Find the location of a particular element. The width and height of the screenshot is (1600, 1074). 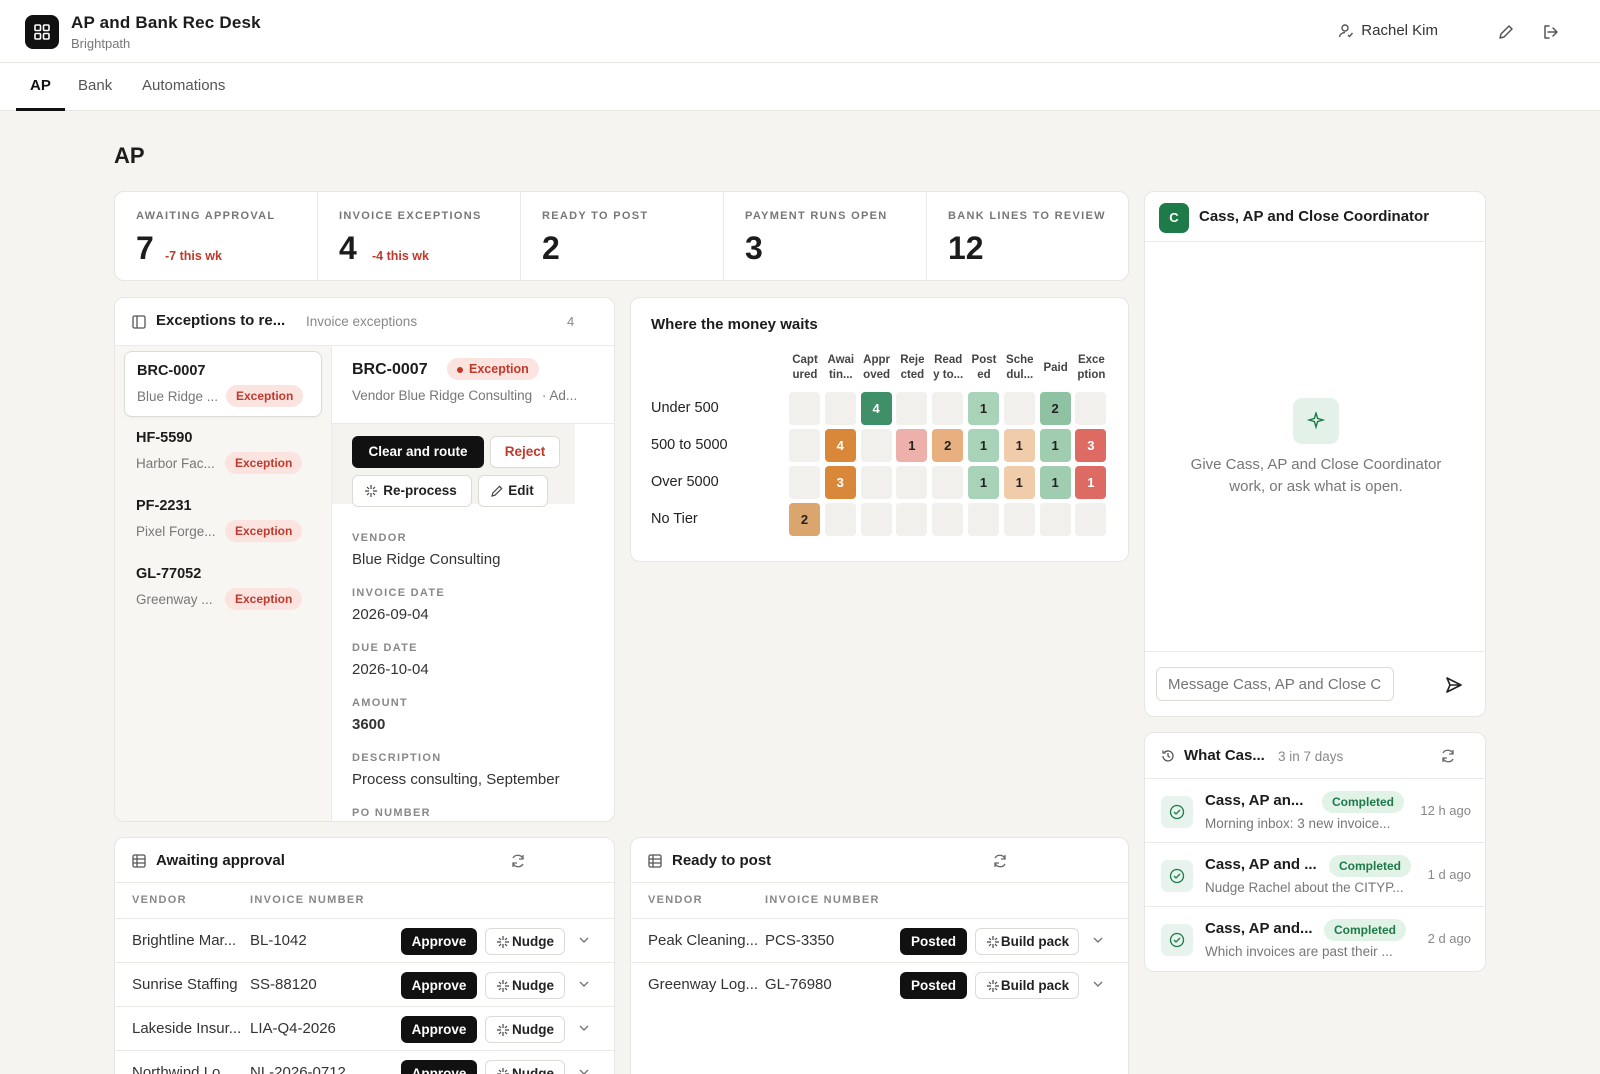

heatmap-title: Where the money waits is located at coordinates (734, 324).